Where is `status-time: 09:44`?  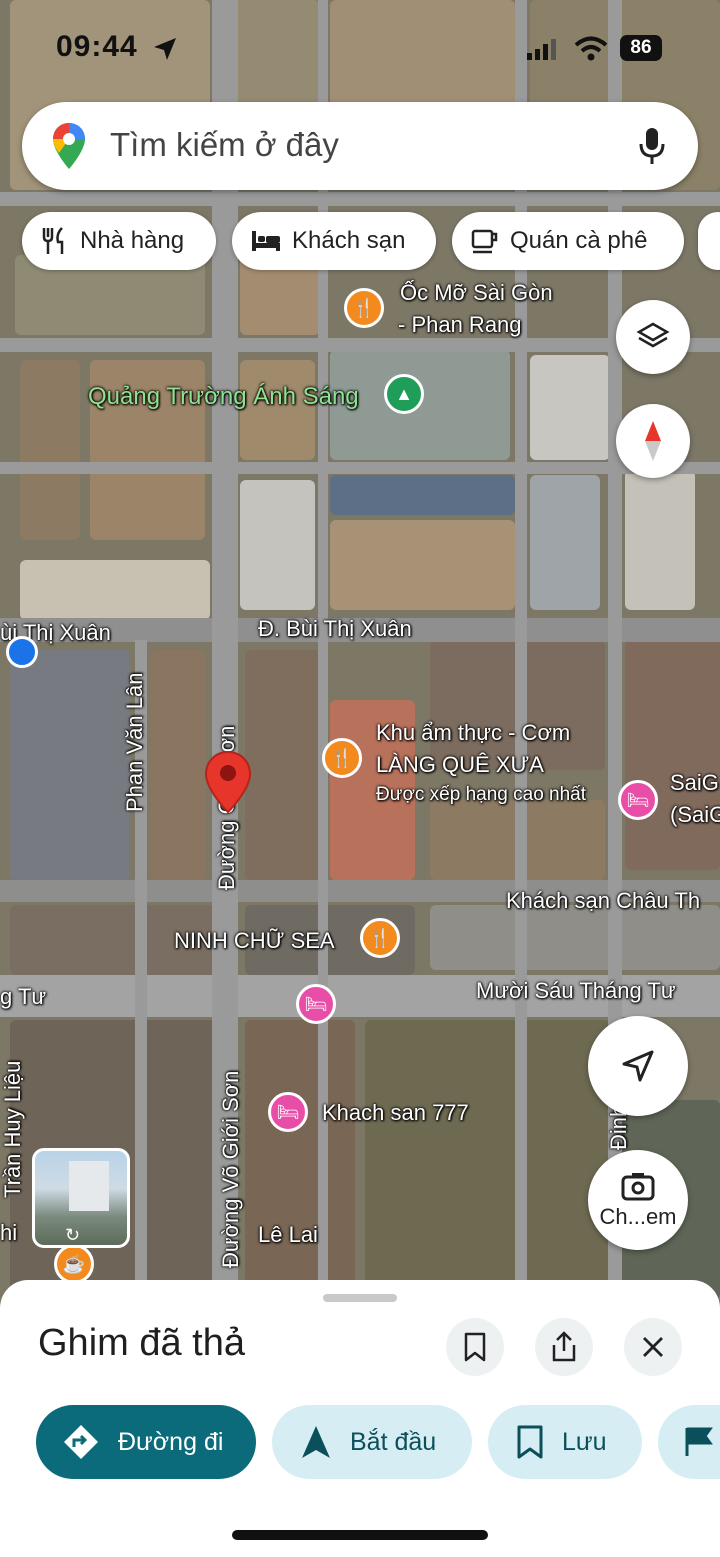
status-time: 09:44 is located at coordinates (97, 46).